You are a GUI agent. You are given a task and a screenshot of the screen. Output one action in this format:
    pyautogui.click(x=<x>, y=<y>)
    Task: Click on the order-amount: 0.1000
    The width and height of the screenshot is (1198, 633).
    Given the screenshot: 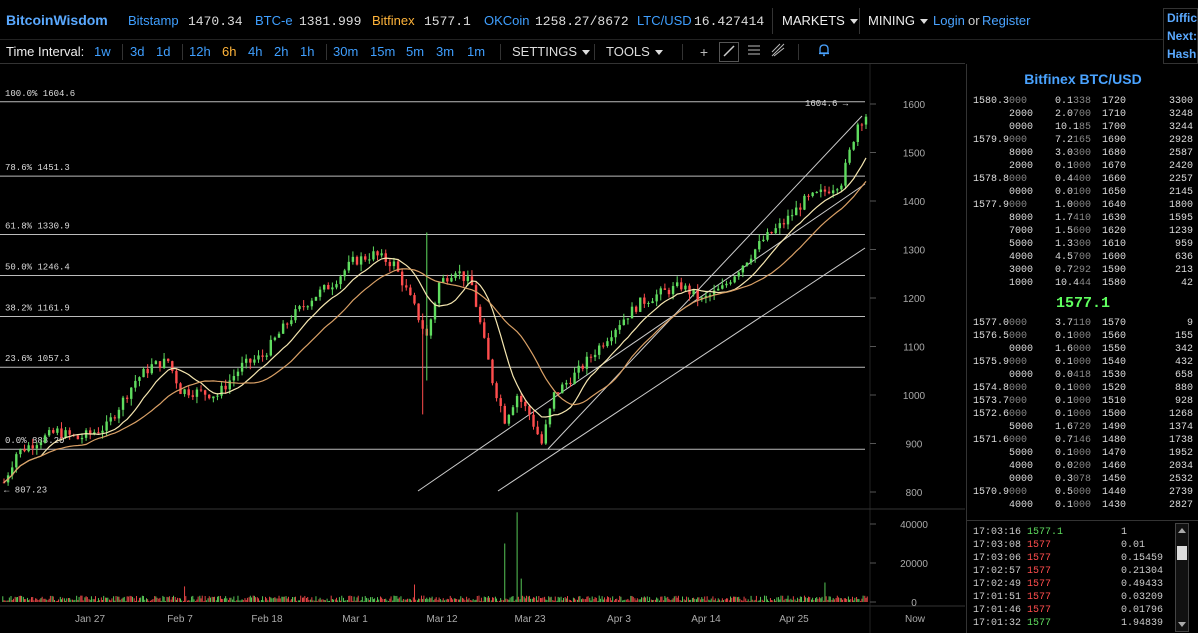 What is the action you would take?
    pyautogui.click(x=1073, y=401)
    